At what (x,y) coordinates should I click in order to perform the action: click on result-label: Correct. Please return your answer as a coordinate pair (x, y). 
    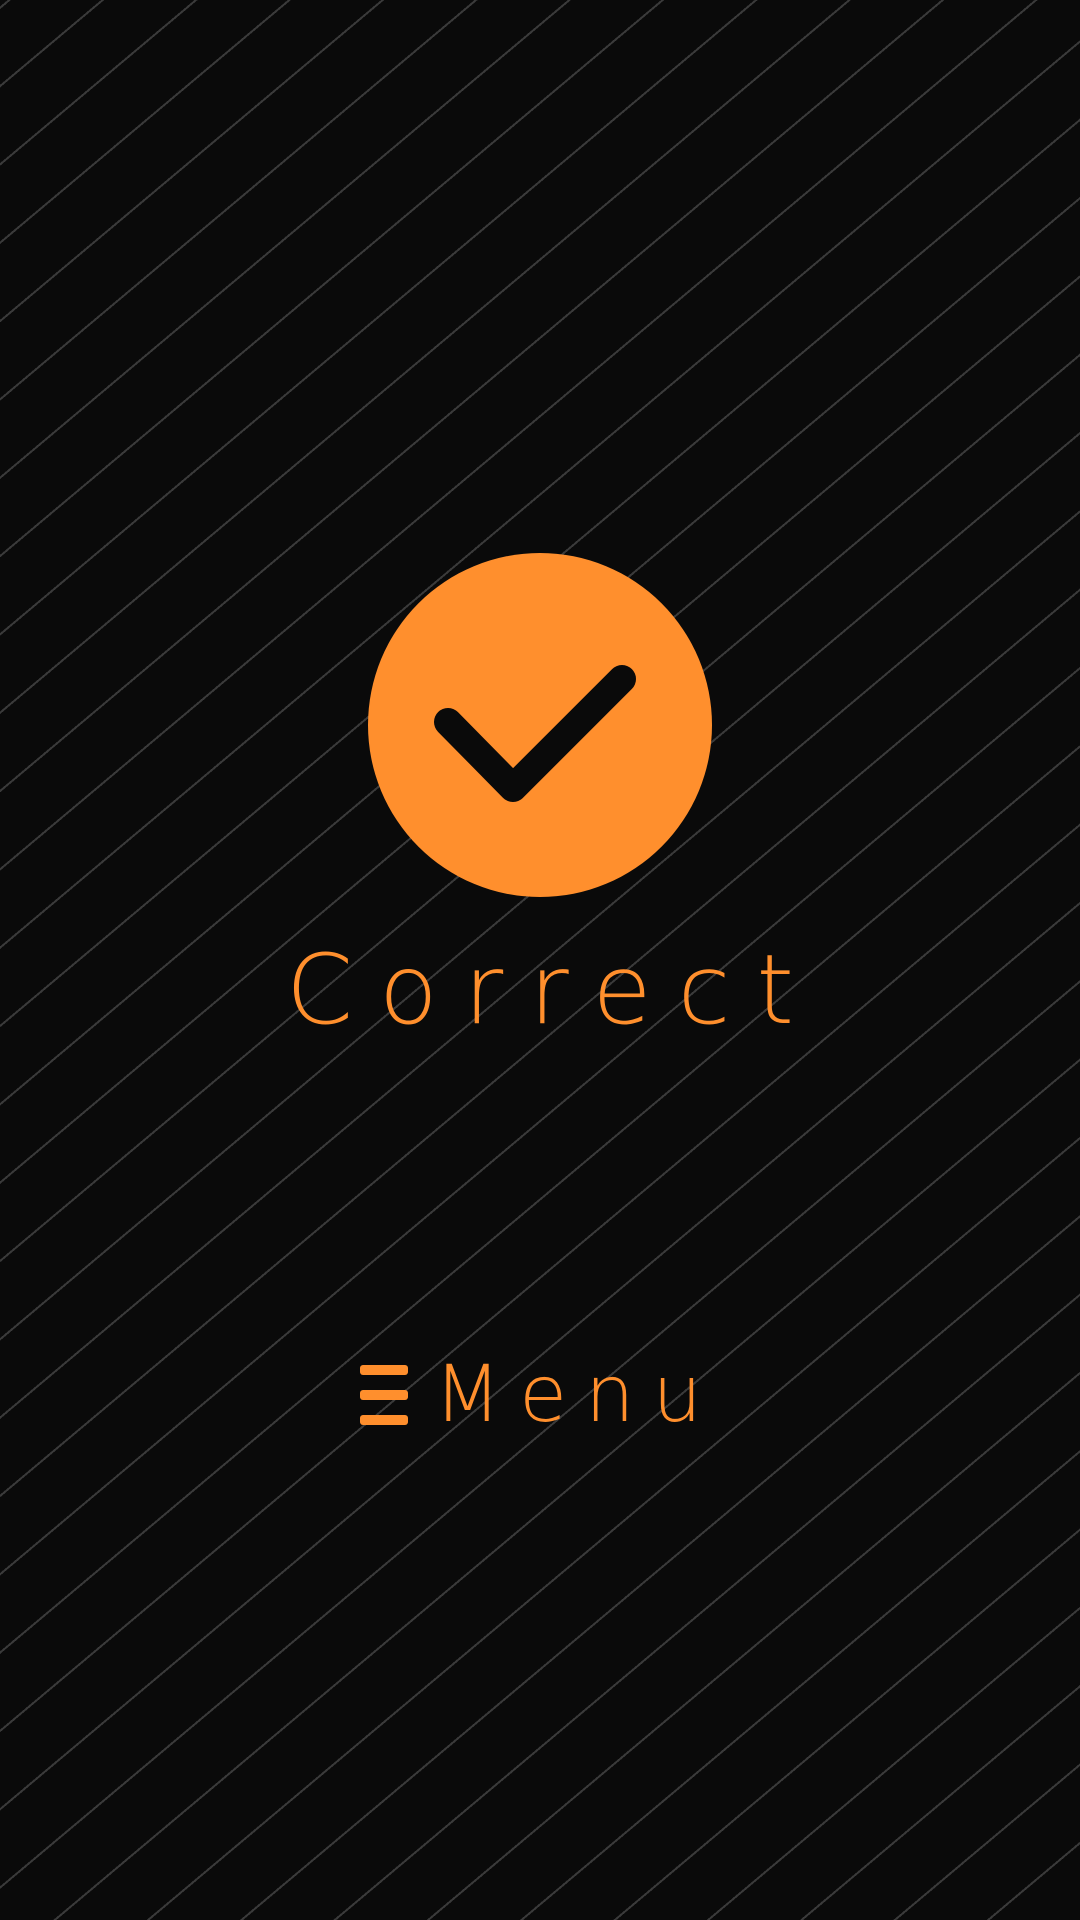
    Looking at the image, I should click on (553, 990).